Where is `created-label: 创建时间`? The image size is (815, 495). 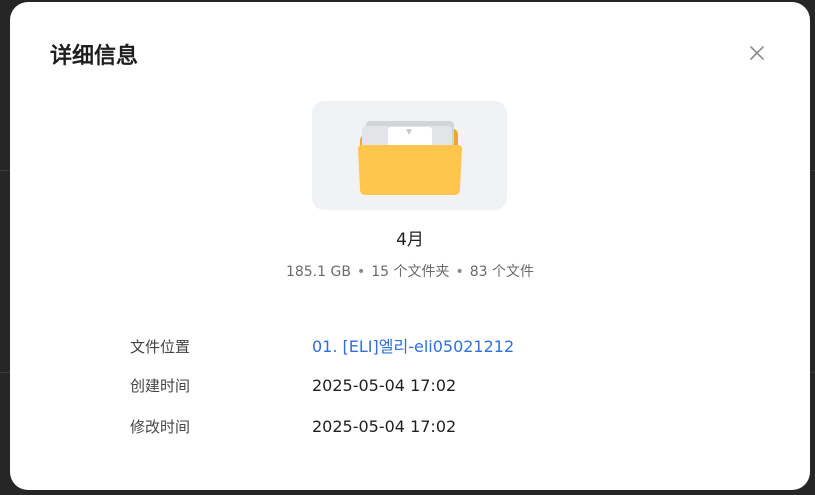 created-label: 创建时间 is located at coordinates (160, 386).